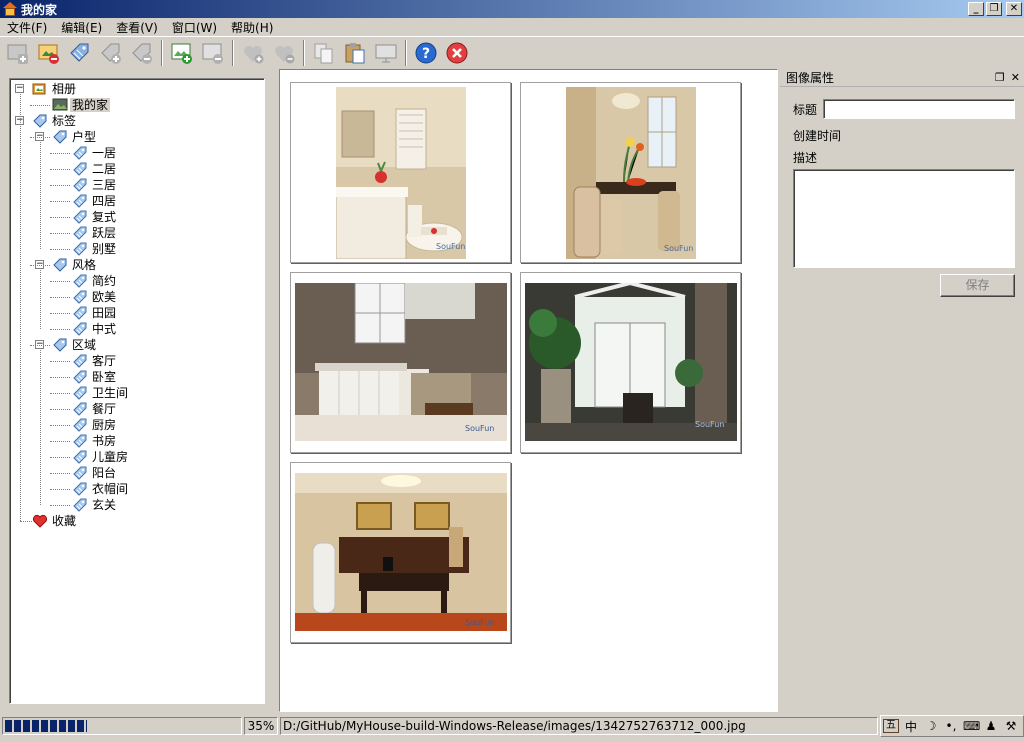 The height and width of the screenshot is (742, 1024). I want to click on restore-button: ❐, so click(994, 9).